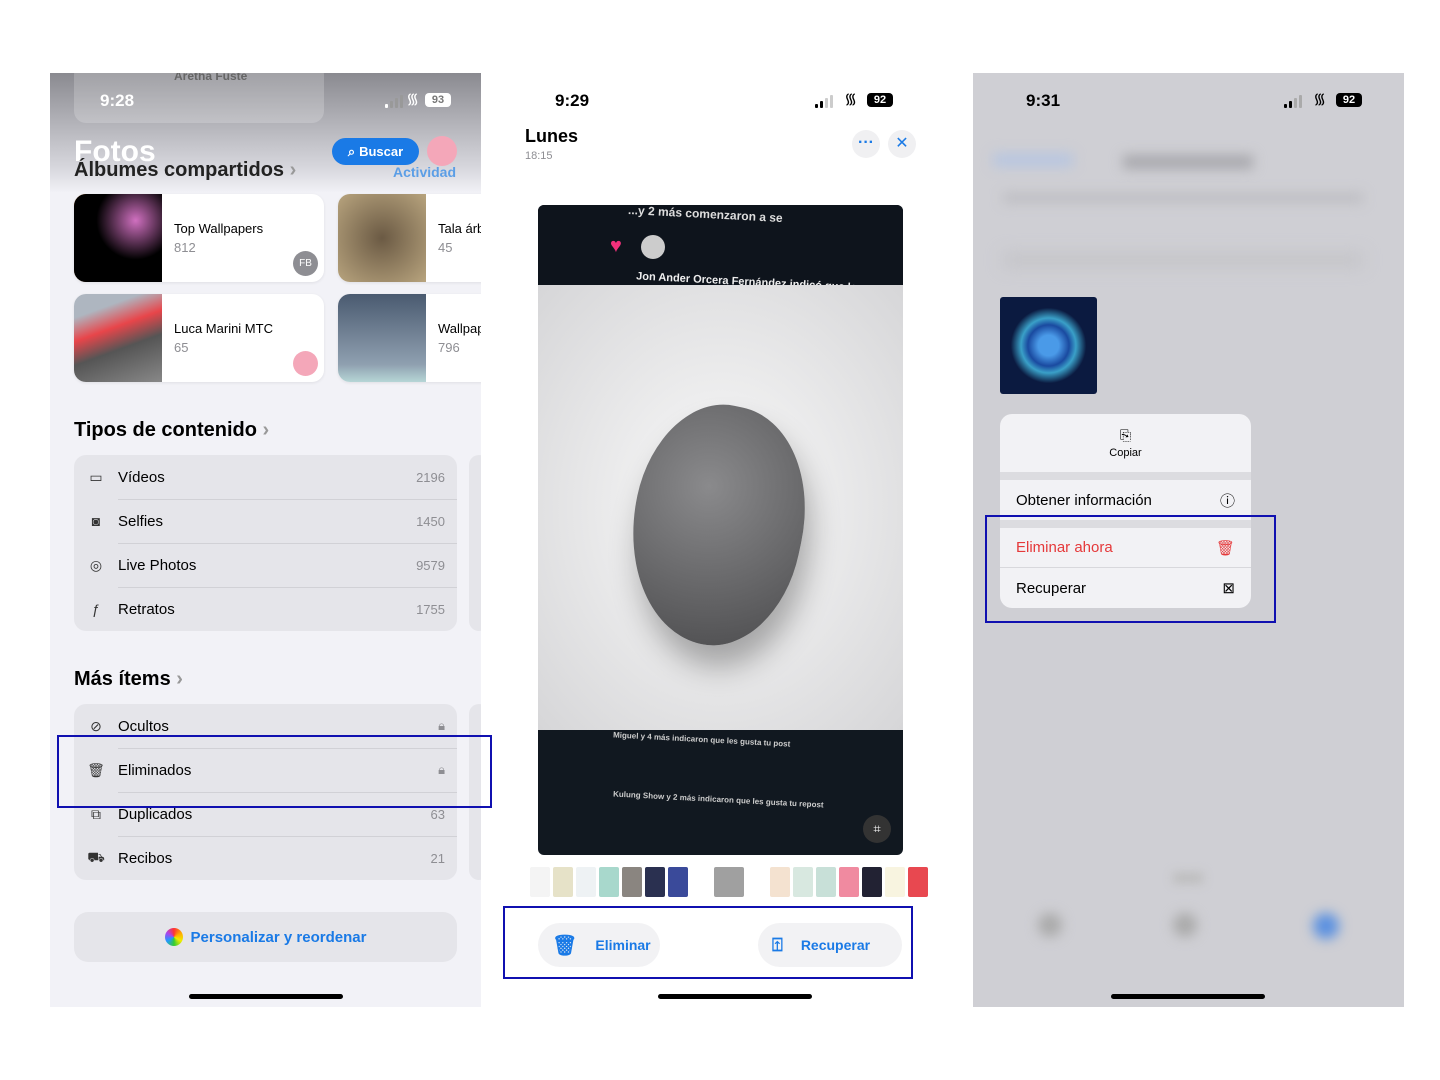 The width and height of the screenshot is (1440, 1080). I want to click on more-button: ···, so click(866, 144).